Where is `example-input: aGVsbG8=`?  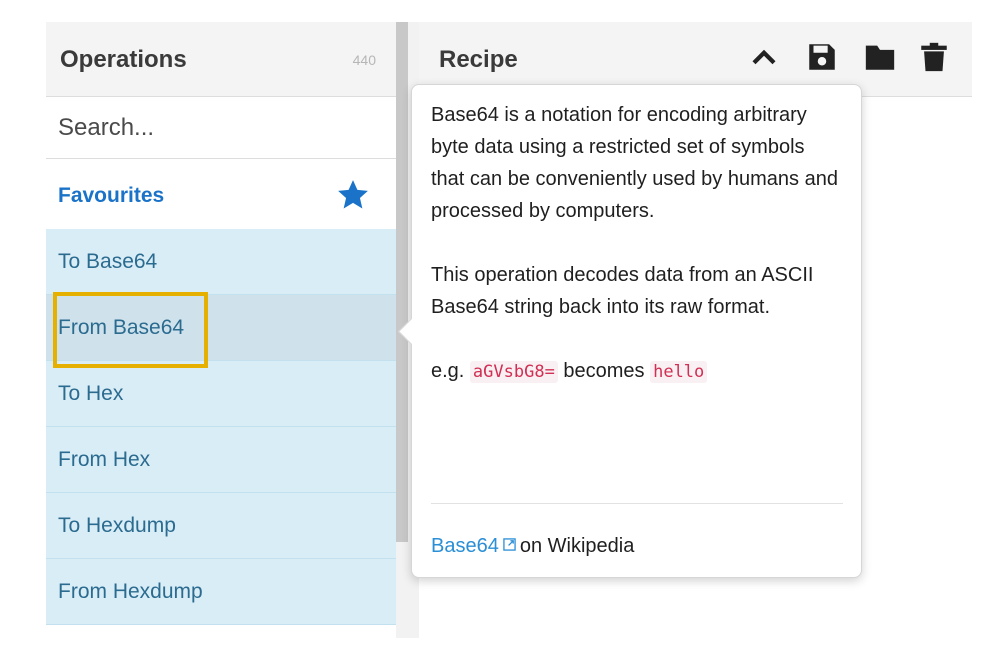
example-input: aGVsbG8= is located at coordinates (513, 372).